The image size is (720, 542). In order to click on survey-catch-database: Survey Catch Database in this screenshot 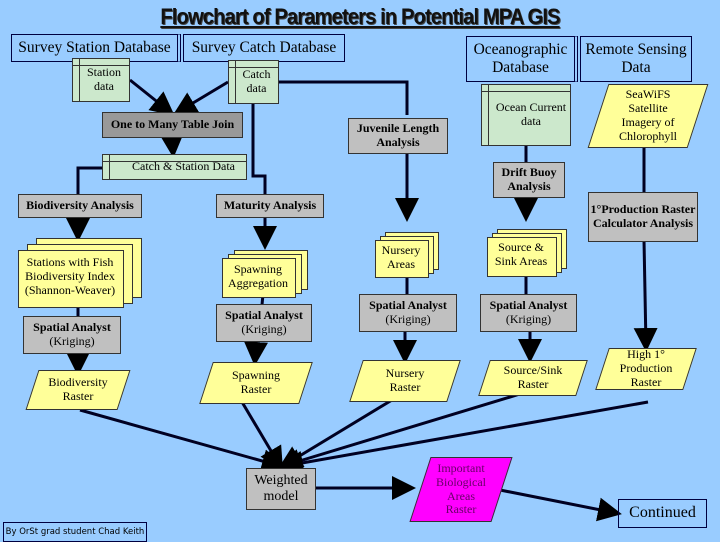, I will do `click(264, 48)`.